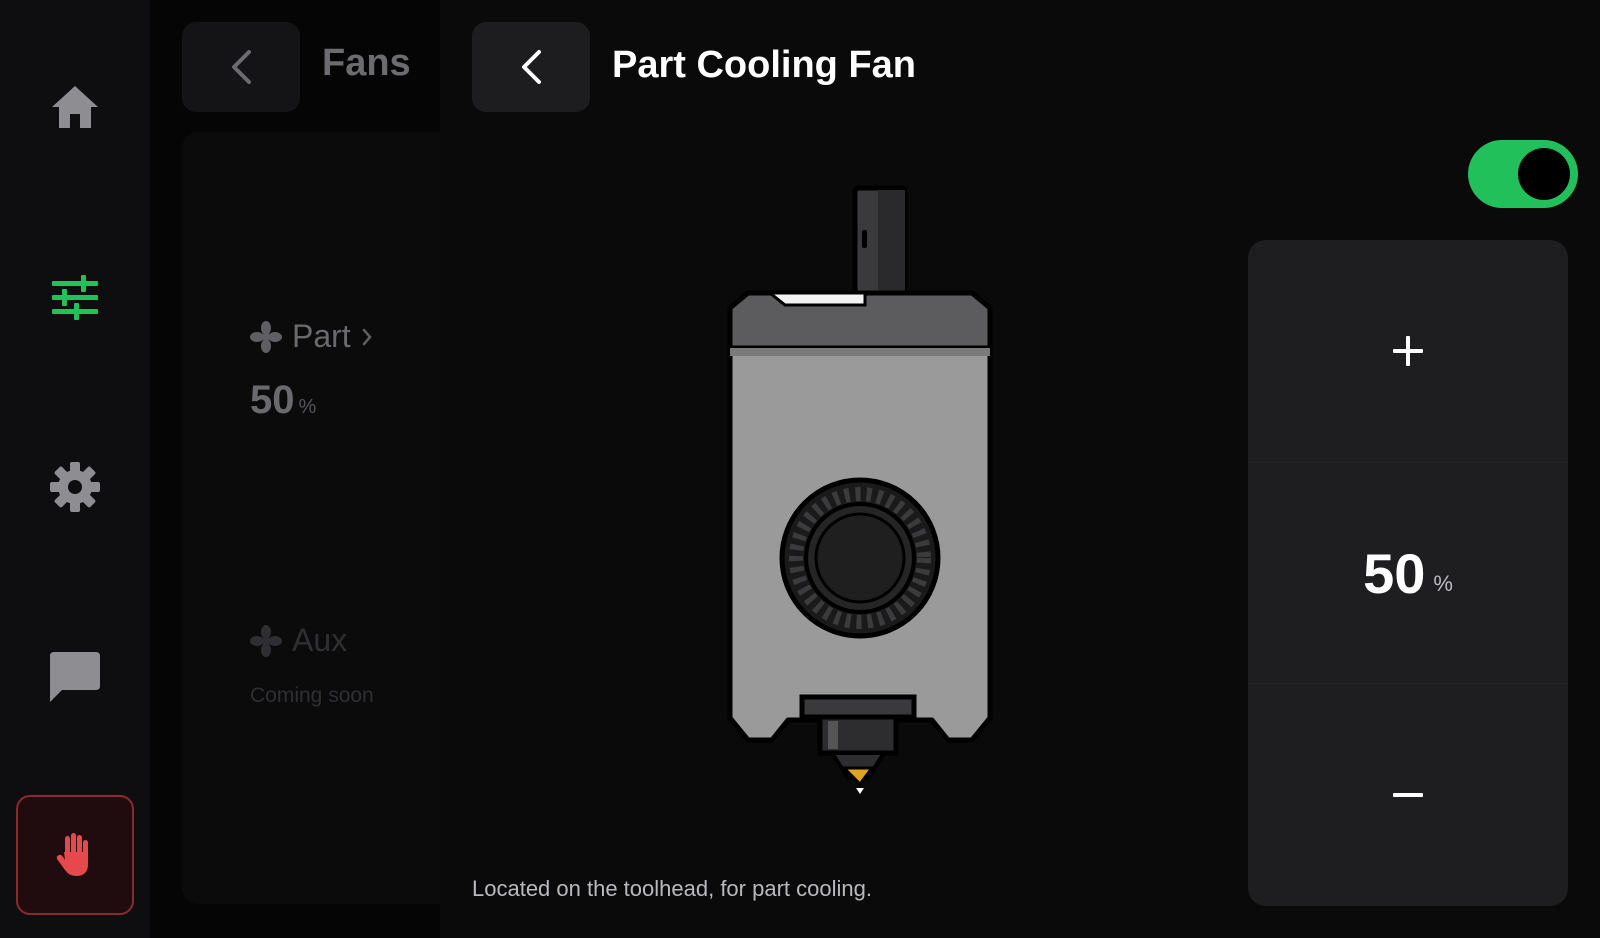 This screenshot has height=938, width=1600. I want to click on fan-speed-unit: %, so click(1443, 583).